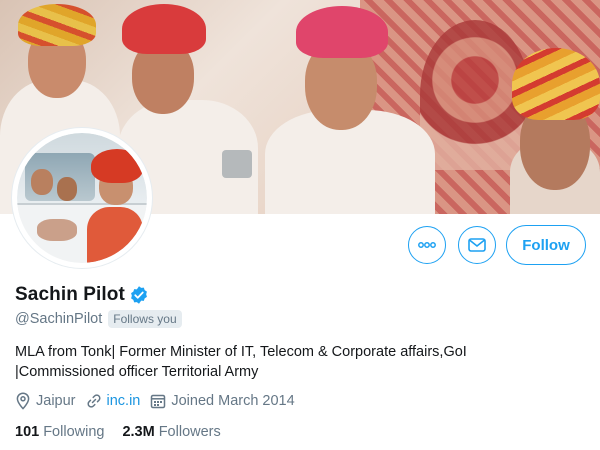 The width and height of the screenshot is (600, 450). What do you see at coordinates (137, 372) in the screenshot?
I see `bio-line: |Commissioned officer Territorial Army` at bounding box center [137, 372].